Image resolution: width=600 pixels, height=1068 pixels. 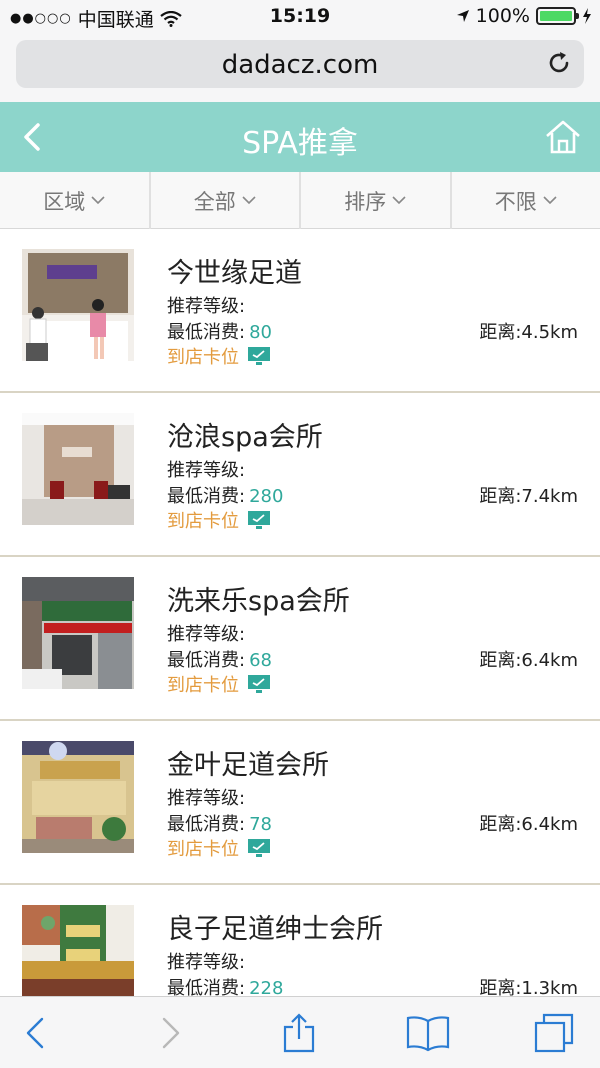 I want to click on filter-bar: 区域 全部 排序 不限, so click(x=300, y=200).